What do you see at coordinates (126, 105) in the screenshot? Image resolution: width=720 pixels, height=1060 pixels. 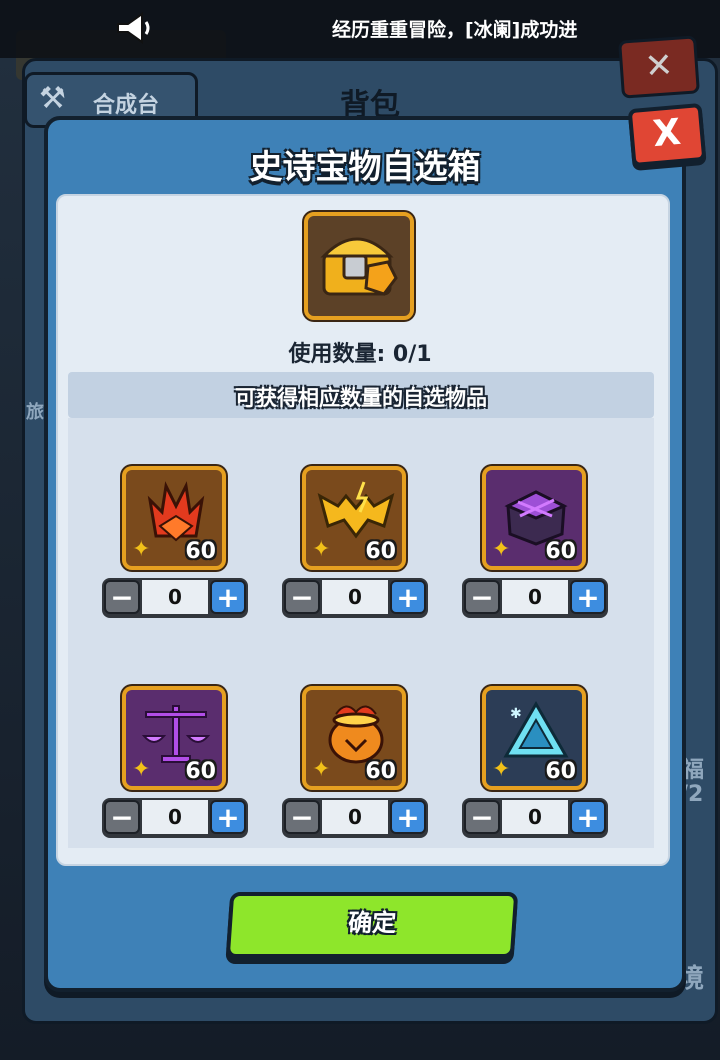 I see `tab-crafting-label: 合成台` at bounding box center [126, 105].